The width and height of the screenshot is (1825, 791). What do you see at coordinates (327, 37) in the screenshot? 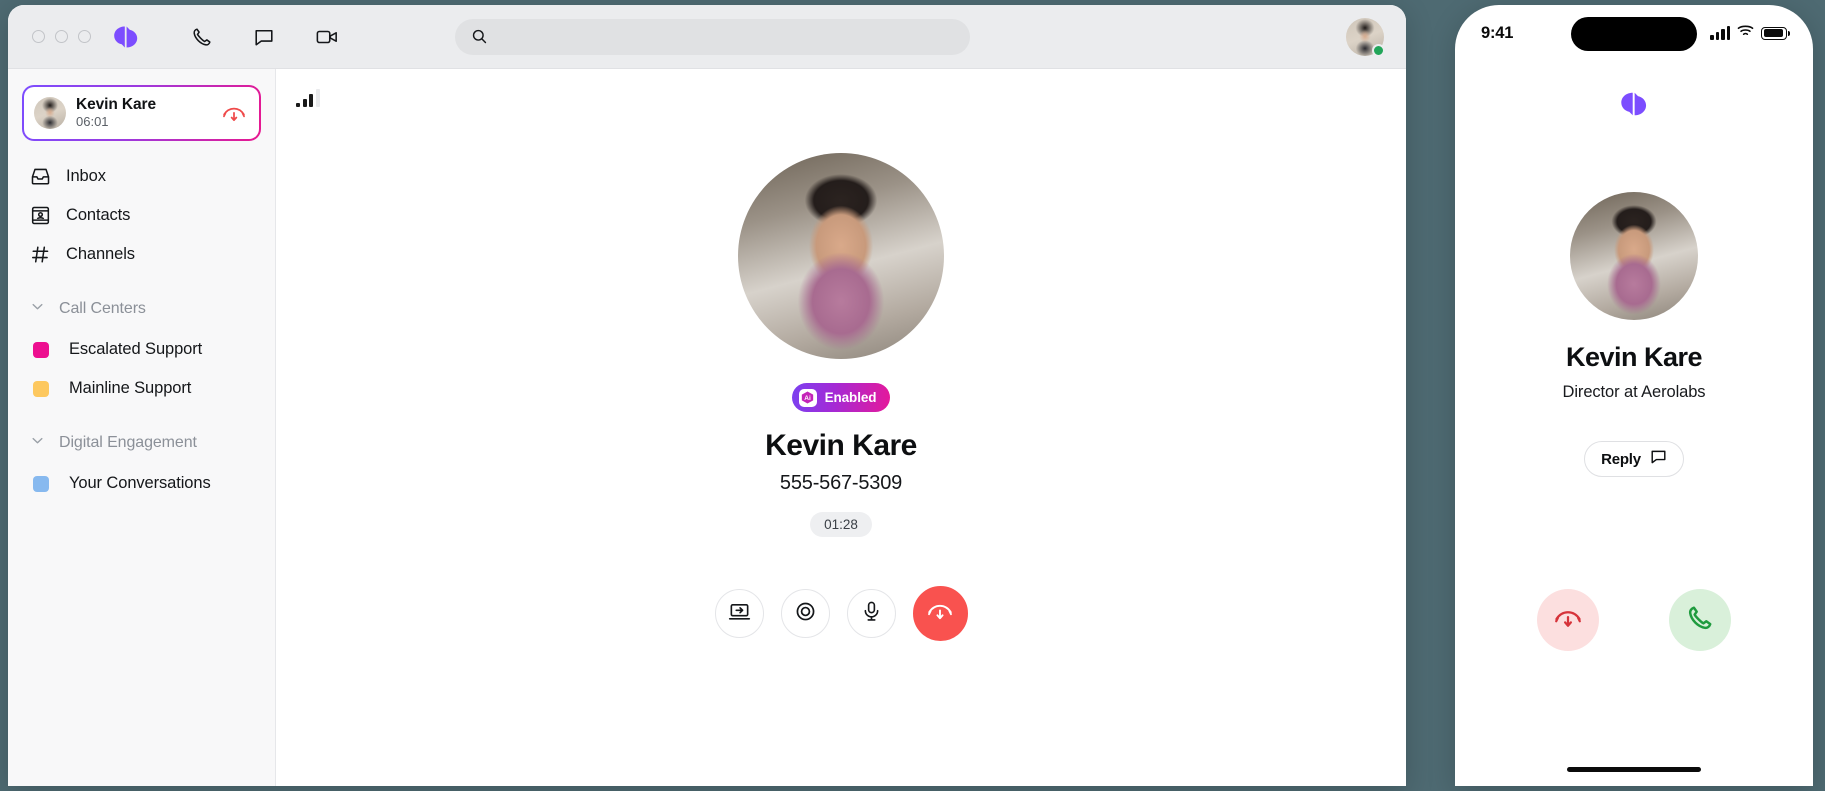
I see `video-icon` at bounding box center [327, 37].